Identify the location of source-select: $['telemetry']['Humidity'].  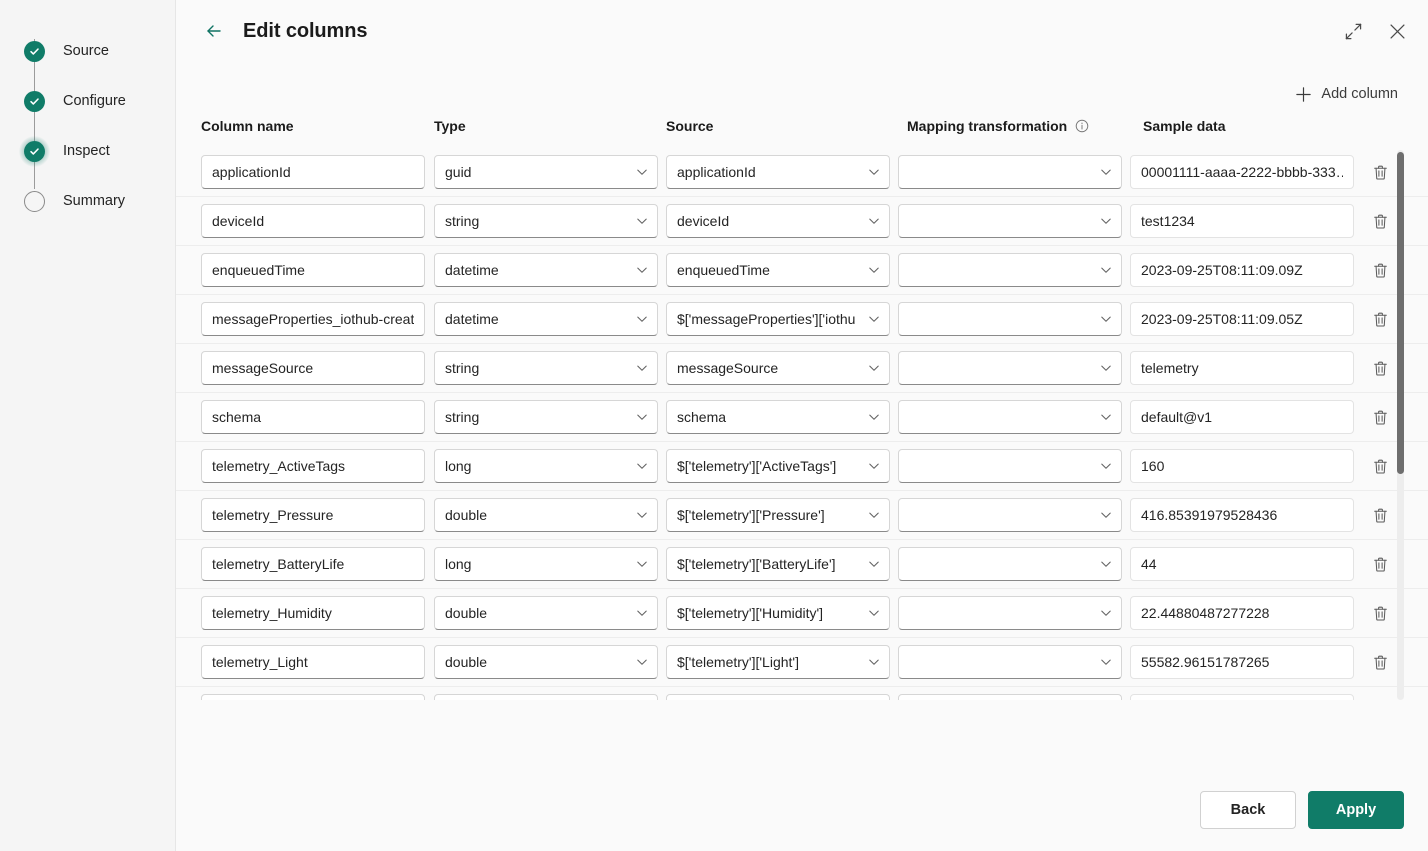
(778, 613).